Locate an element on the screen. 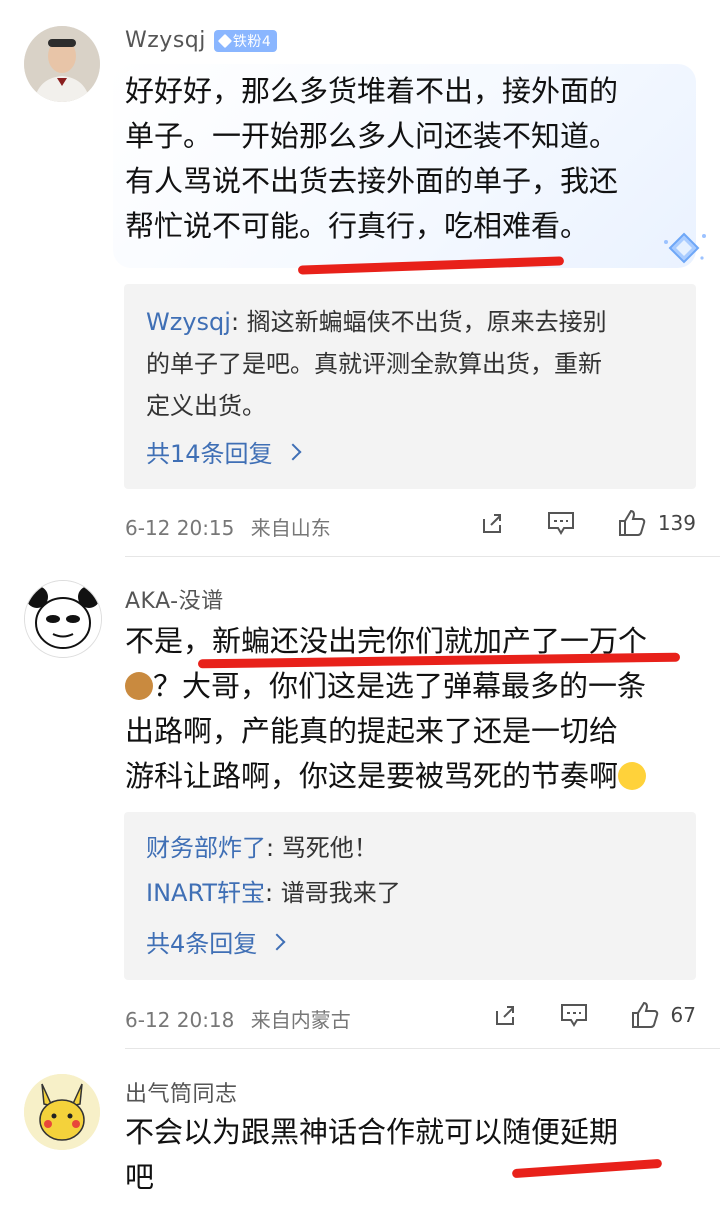 The height and width of the screenshot is (1205, 720). more-replies-label: 共4条回复 is located at coordinates (201, 941).